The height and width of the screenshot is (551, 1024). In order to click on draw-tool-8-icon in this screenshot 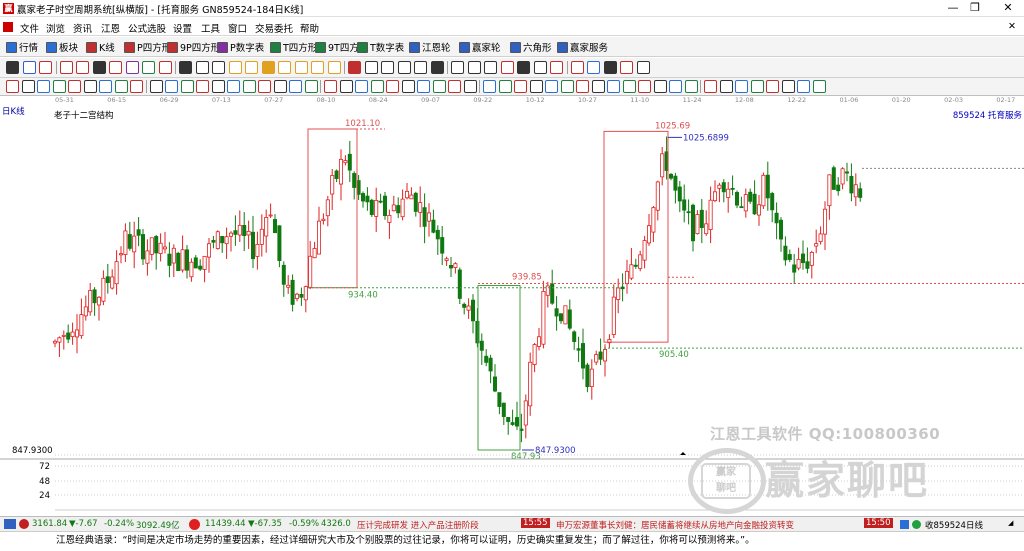, I will do `click(148, 67)`.